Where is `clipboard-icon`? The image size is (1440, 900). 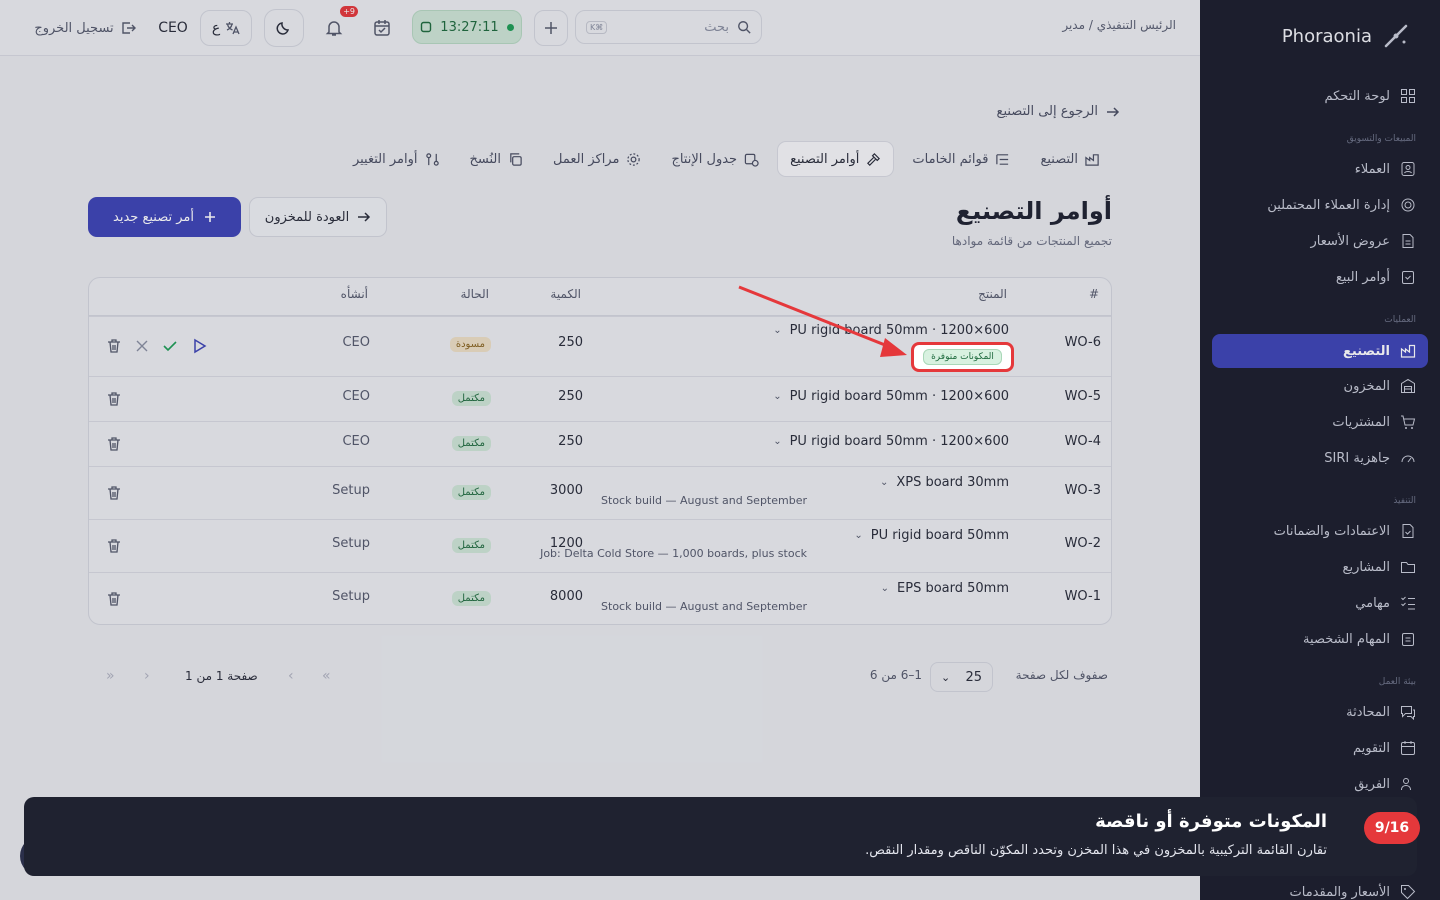 clipboard-icon is located at coordinates (1408, 277).